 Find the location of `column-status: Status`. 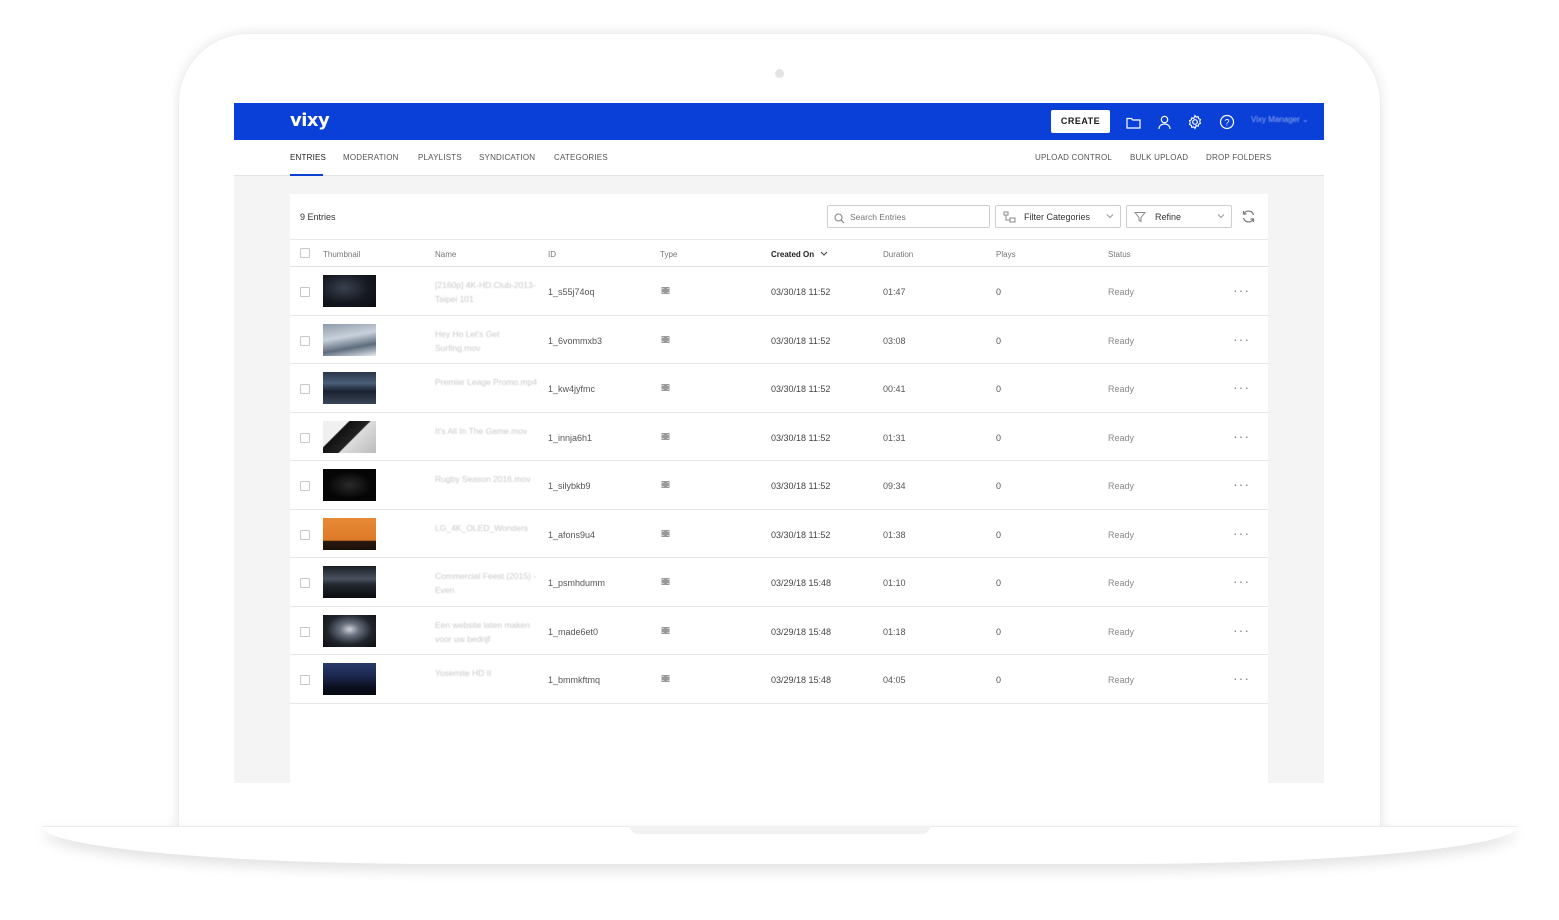

column-status: Status is located at coordinates (1119, 254).